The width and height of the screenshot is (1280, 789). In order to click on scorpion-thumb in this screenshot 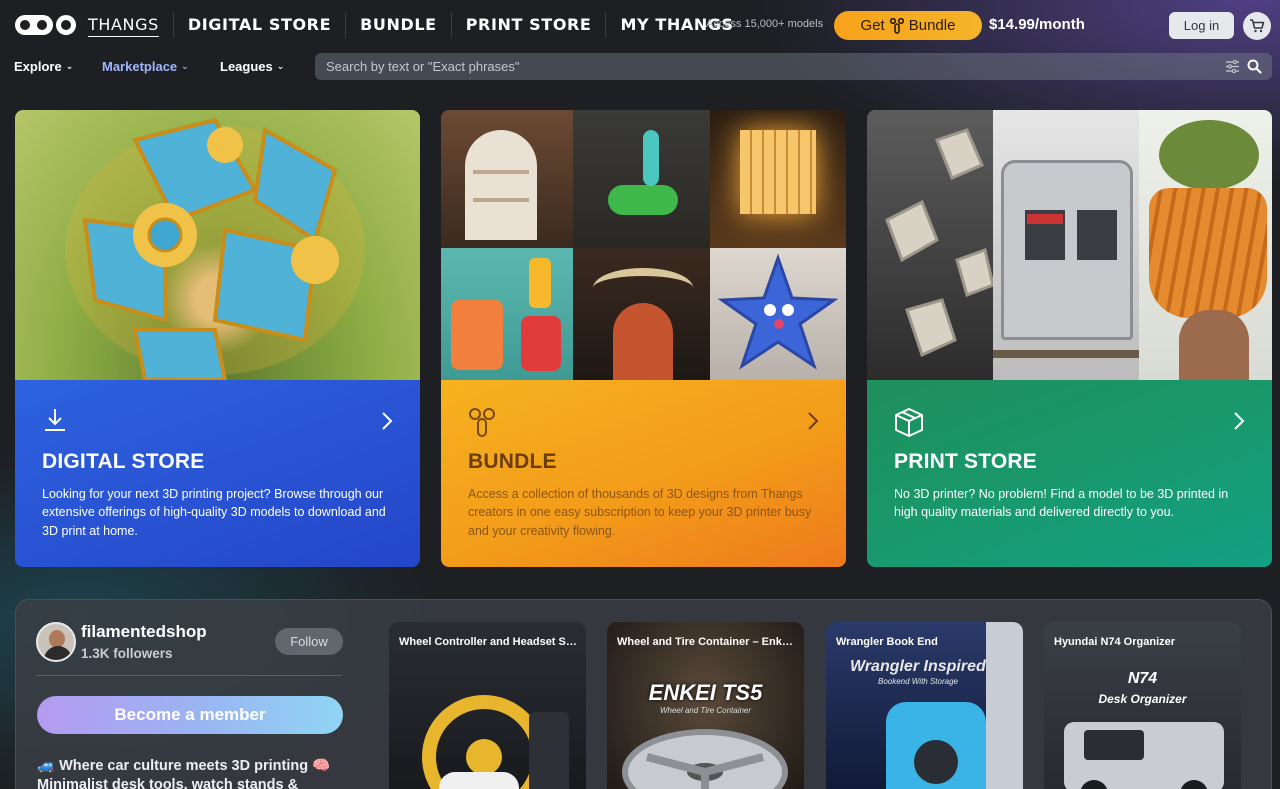, I will do `click(641, 179)`.